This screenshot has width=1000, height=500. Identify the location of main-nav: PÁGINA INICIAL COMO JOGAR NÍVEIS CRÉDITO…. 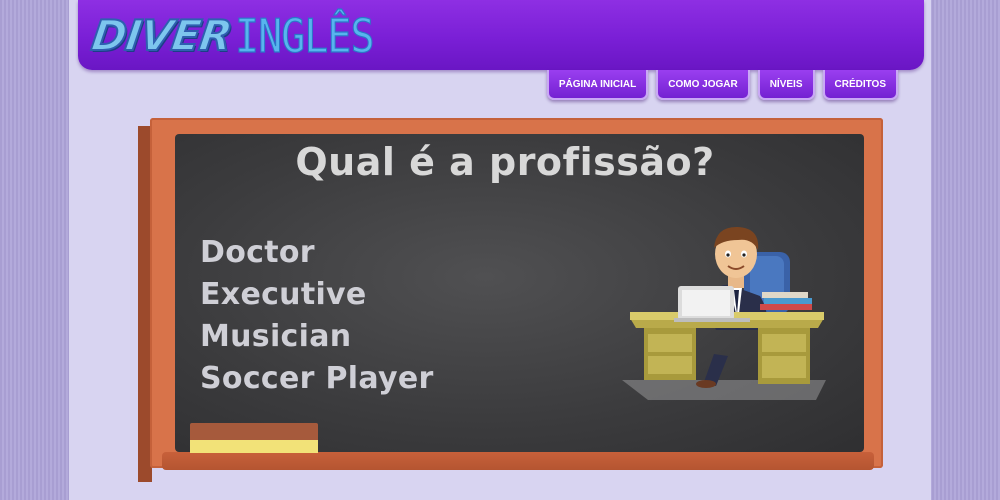
(722, 85).